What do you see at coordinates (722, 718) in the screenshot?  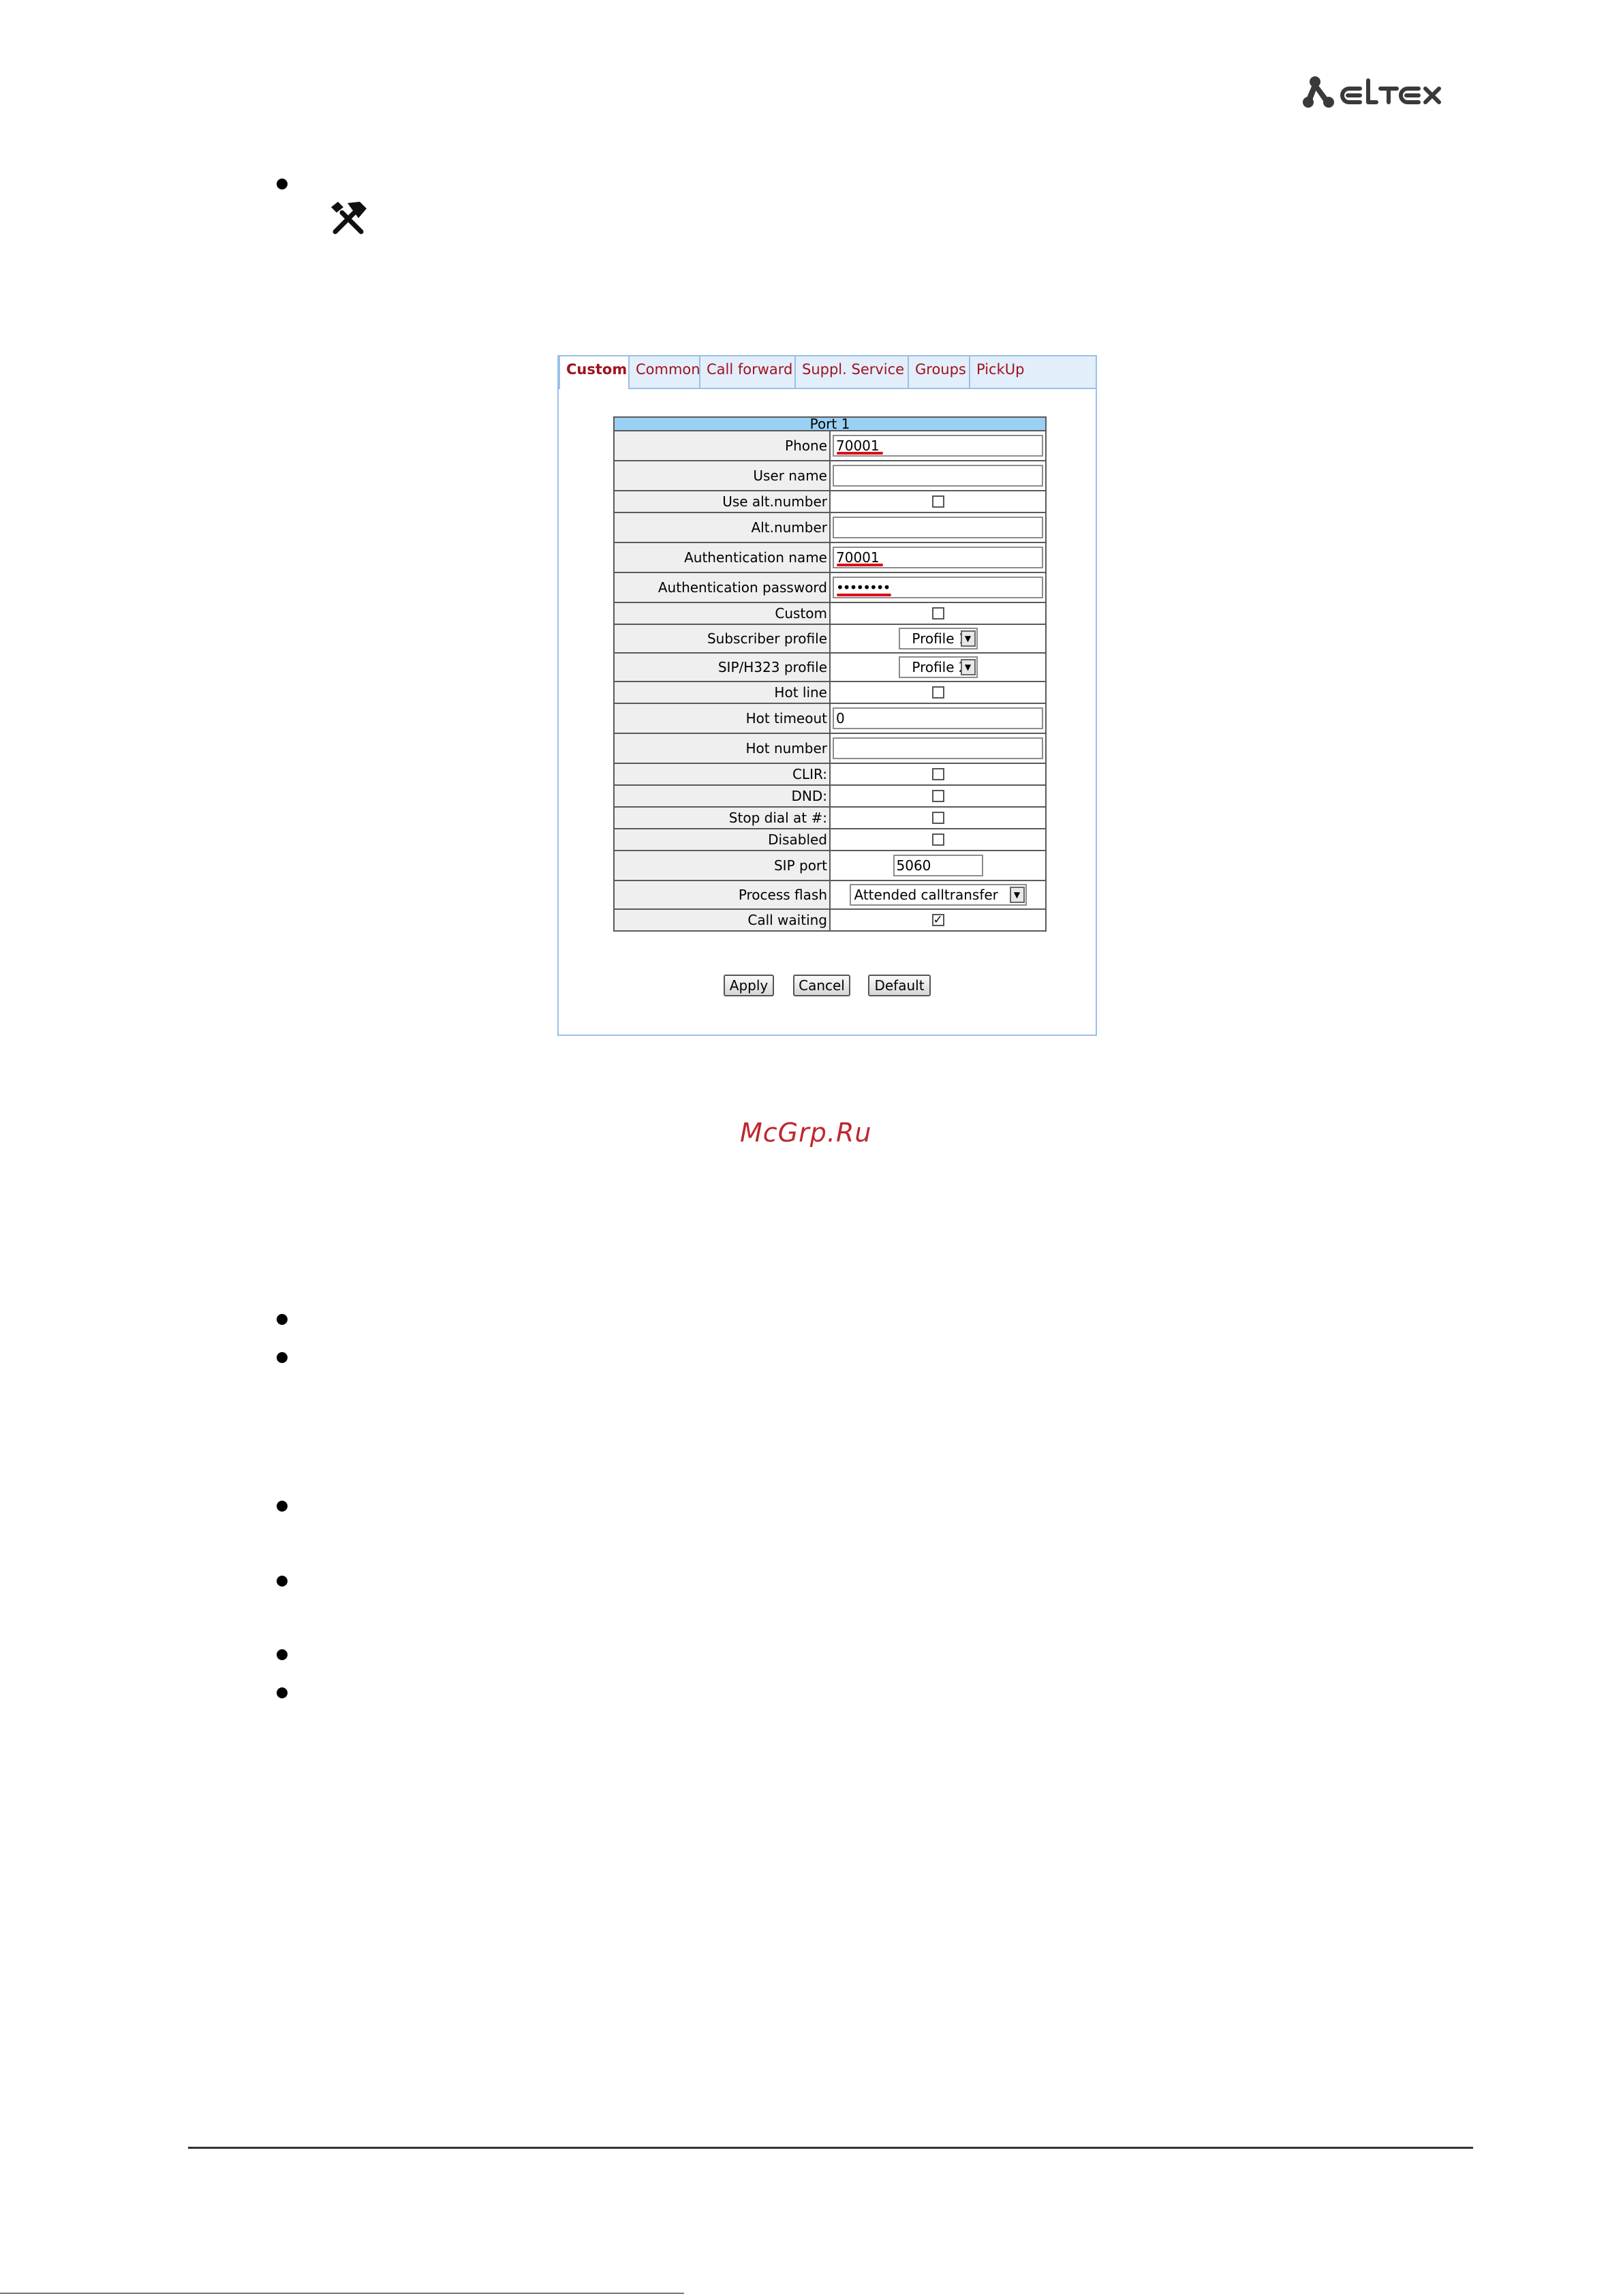 I see `hot-timeout-label: Hot timeout` at bounding box center [722, 718].